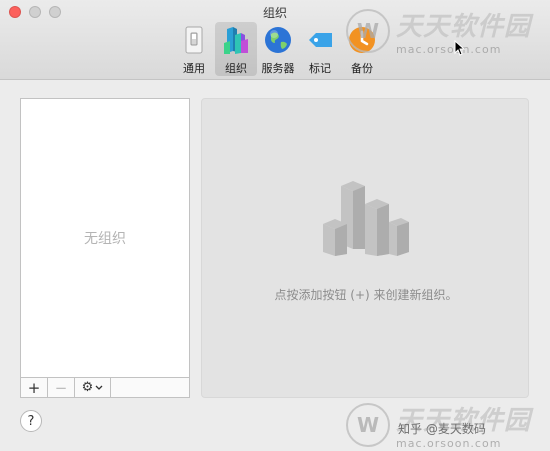 This screenshot has height=451, width=550. Describe the element at coordinates (320, 68) in the screenshot. I see `tab-tags-label: 标记` at that location.